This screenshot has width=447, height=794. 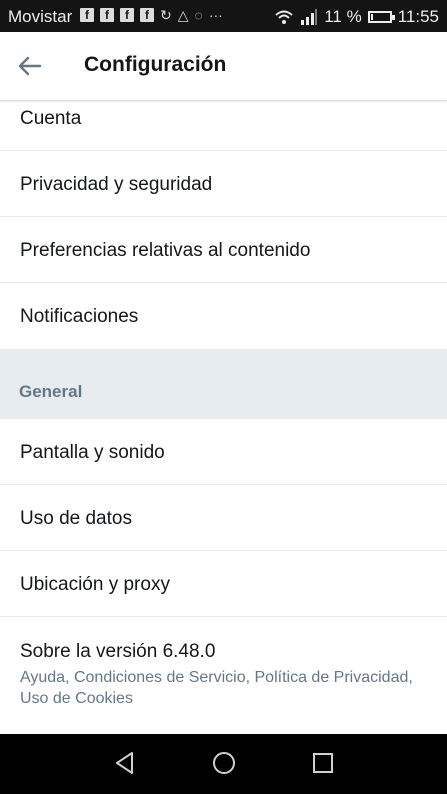 What do you see at coordinates (381, 17) in the screenshot?
I see `battery-icon` at bounding box center [381, 17].